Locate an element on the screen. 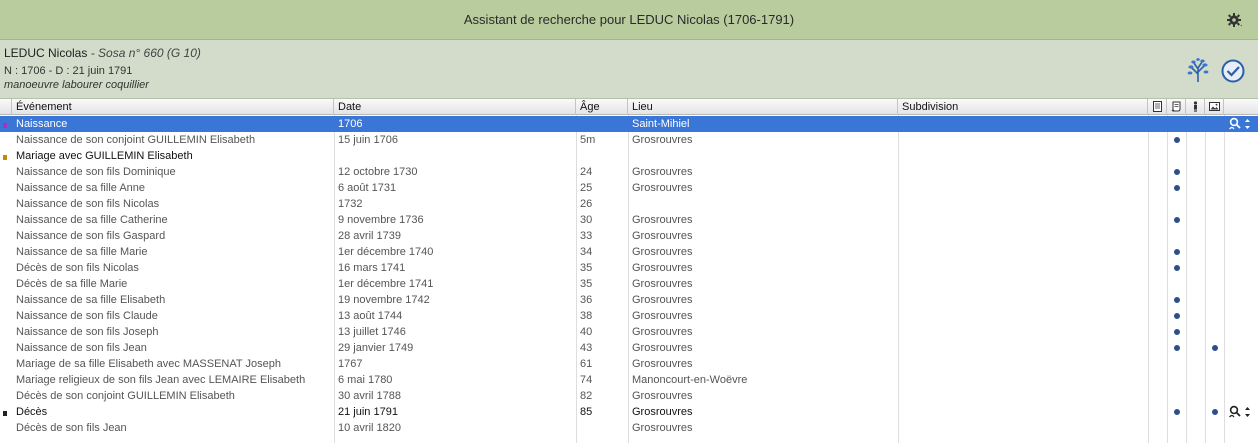 This screenshot has height=443, width=1258. age-cell: 40 is located at coordinates (586, 332).